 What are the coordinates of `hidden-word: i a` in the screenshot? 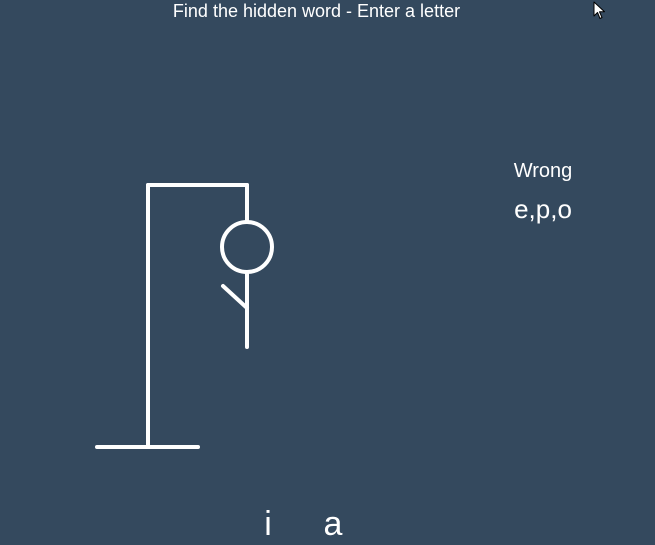 It's located at (327, 524).